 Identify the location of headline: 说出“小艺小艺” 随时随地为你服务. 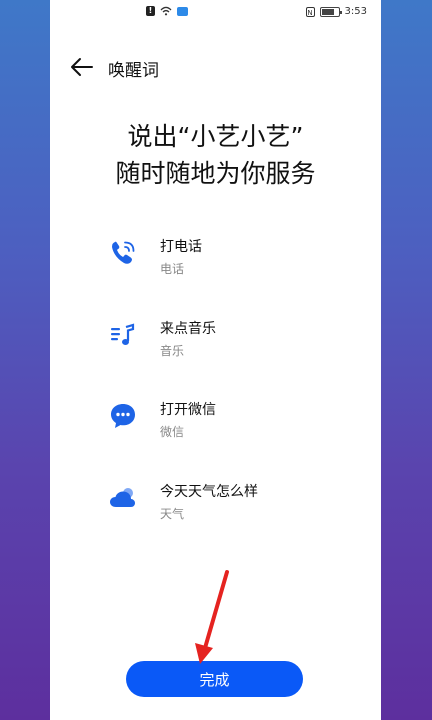
(215, 155).